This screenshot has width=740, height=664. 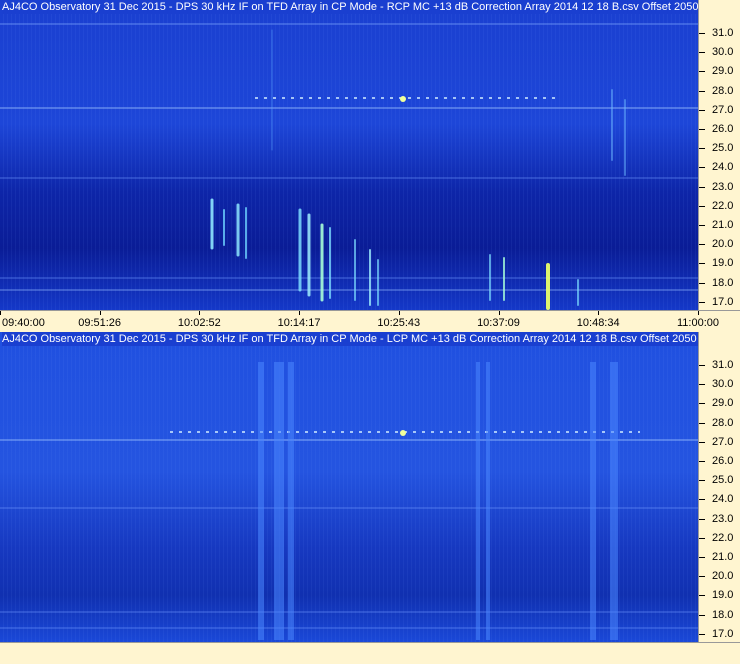 I want to click on x-tick-label: 09:51:26, so click(x=100, y=323).